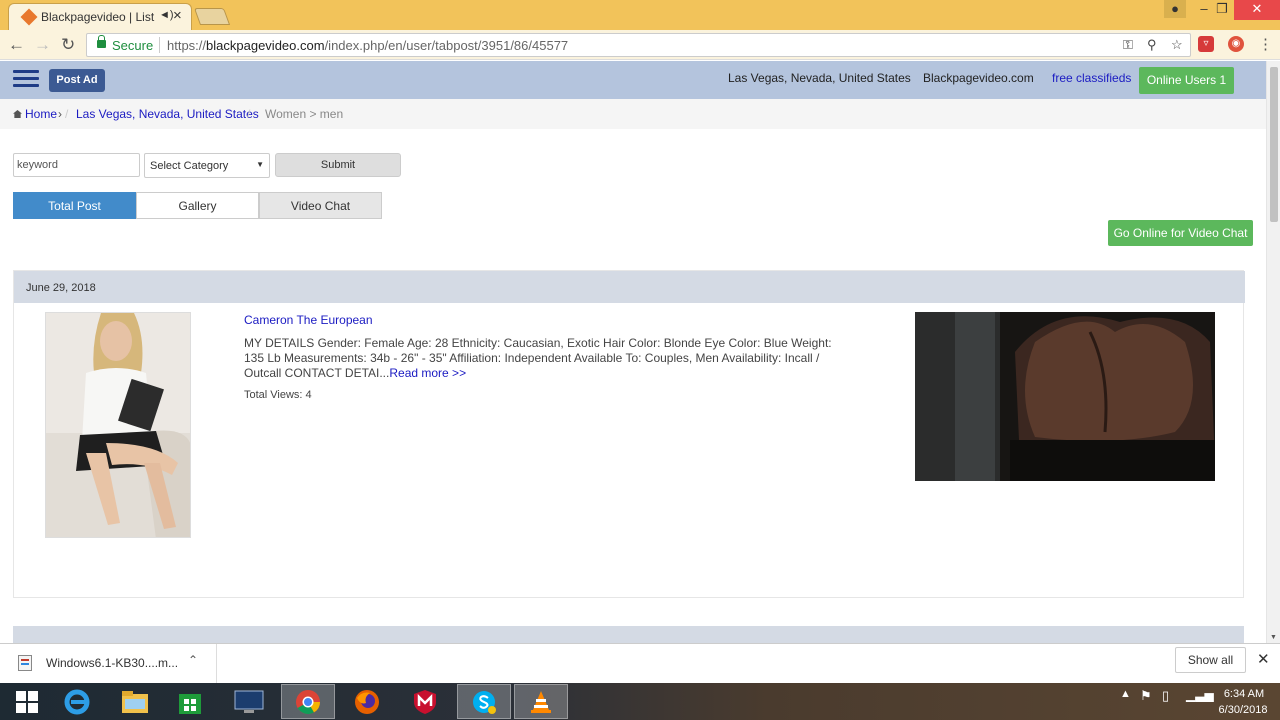  What do you see at coordinates (1186, 80) in the screenshot?
I see `online-users-button: Online Users 1` at bounding box center [1186, 80].